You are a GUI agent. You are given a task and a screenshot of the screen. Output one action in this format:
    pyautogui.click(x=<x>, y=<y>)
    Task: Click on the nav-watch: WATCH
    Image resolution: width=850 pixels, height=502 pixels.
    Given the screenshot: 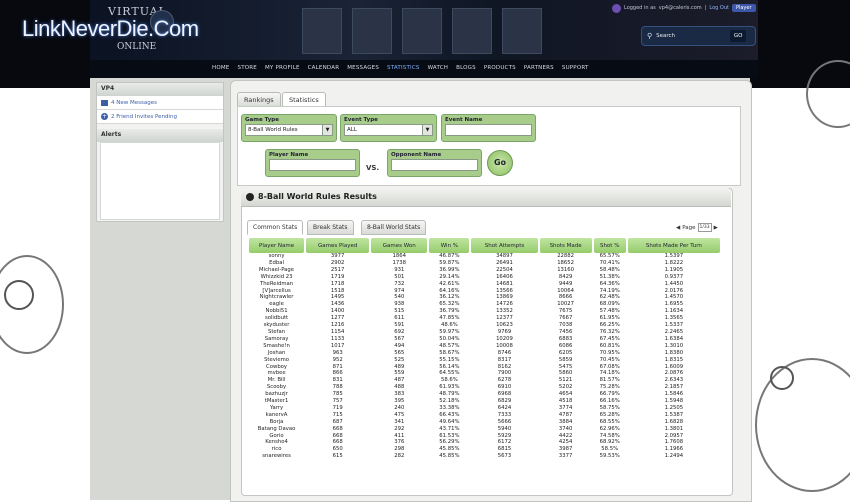 What is the action you would take?
    pyautogui.click(x=438, y=68)
    